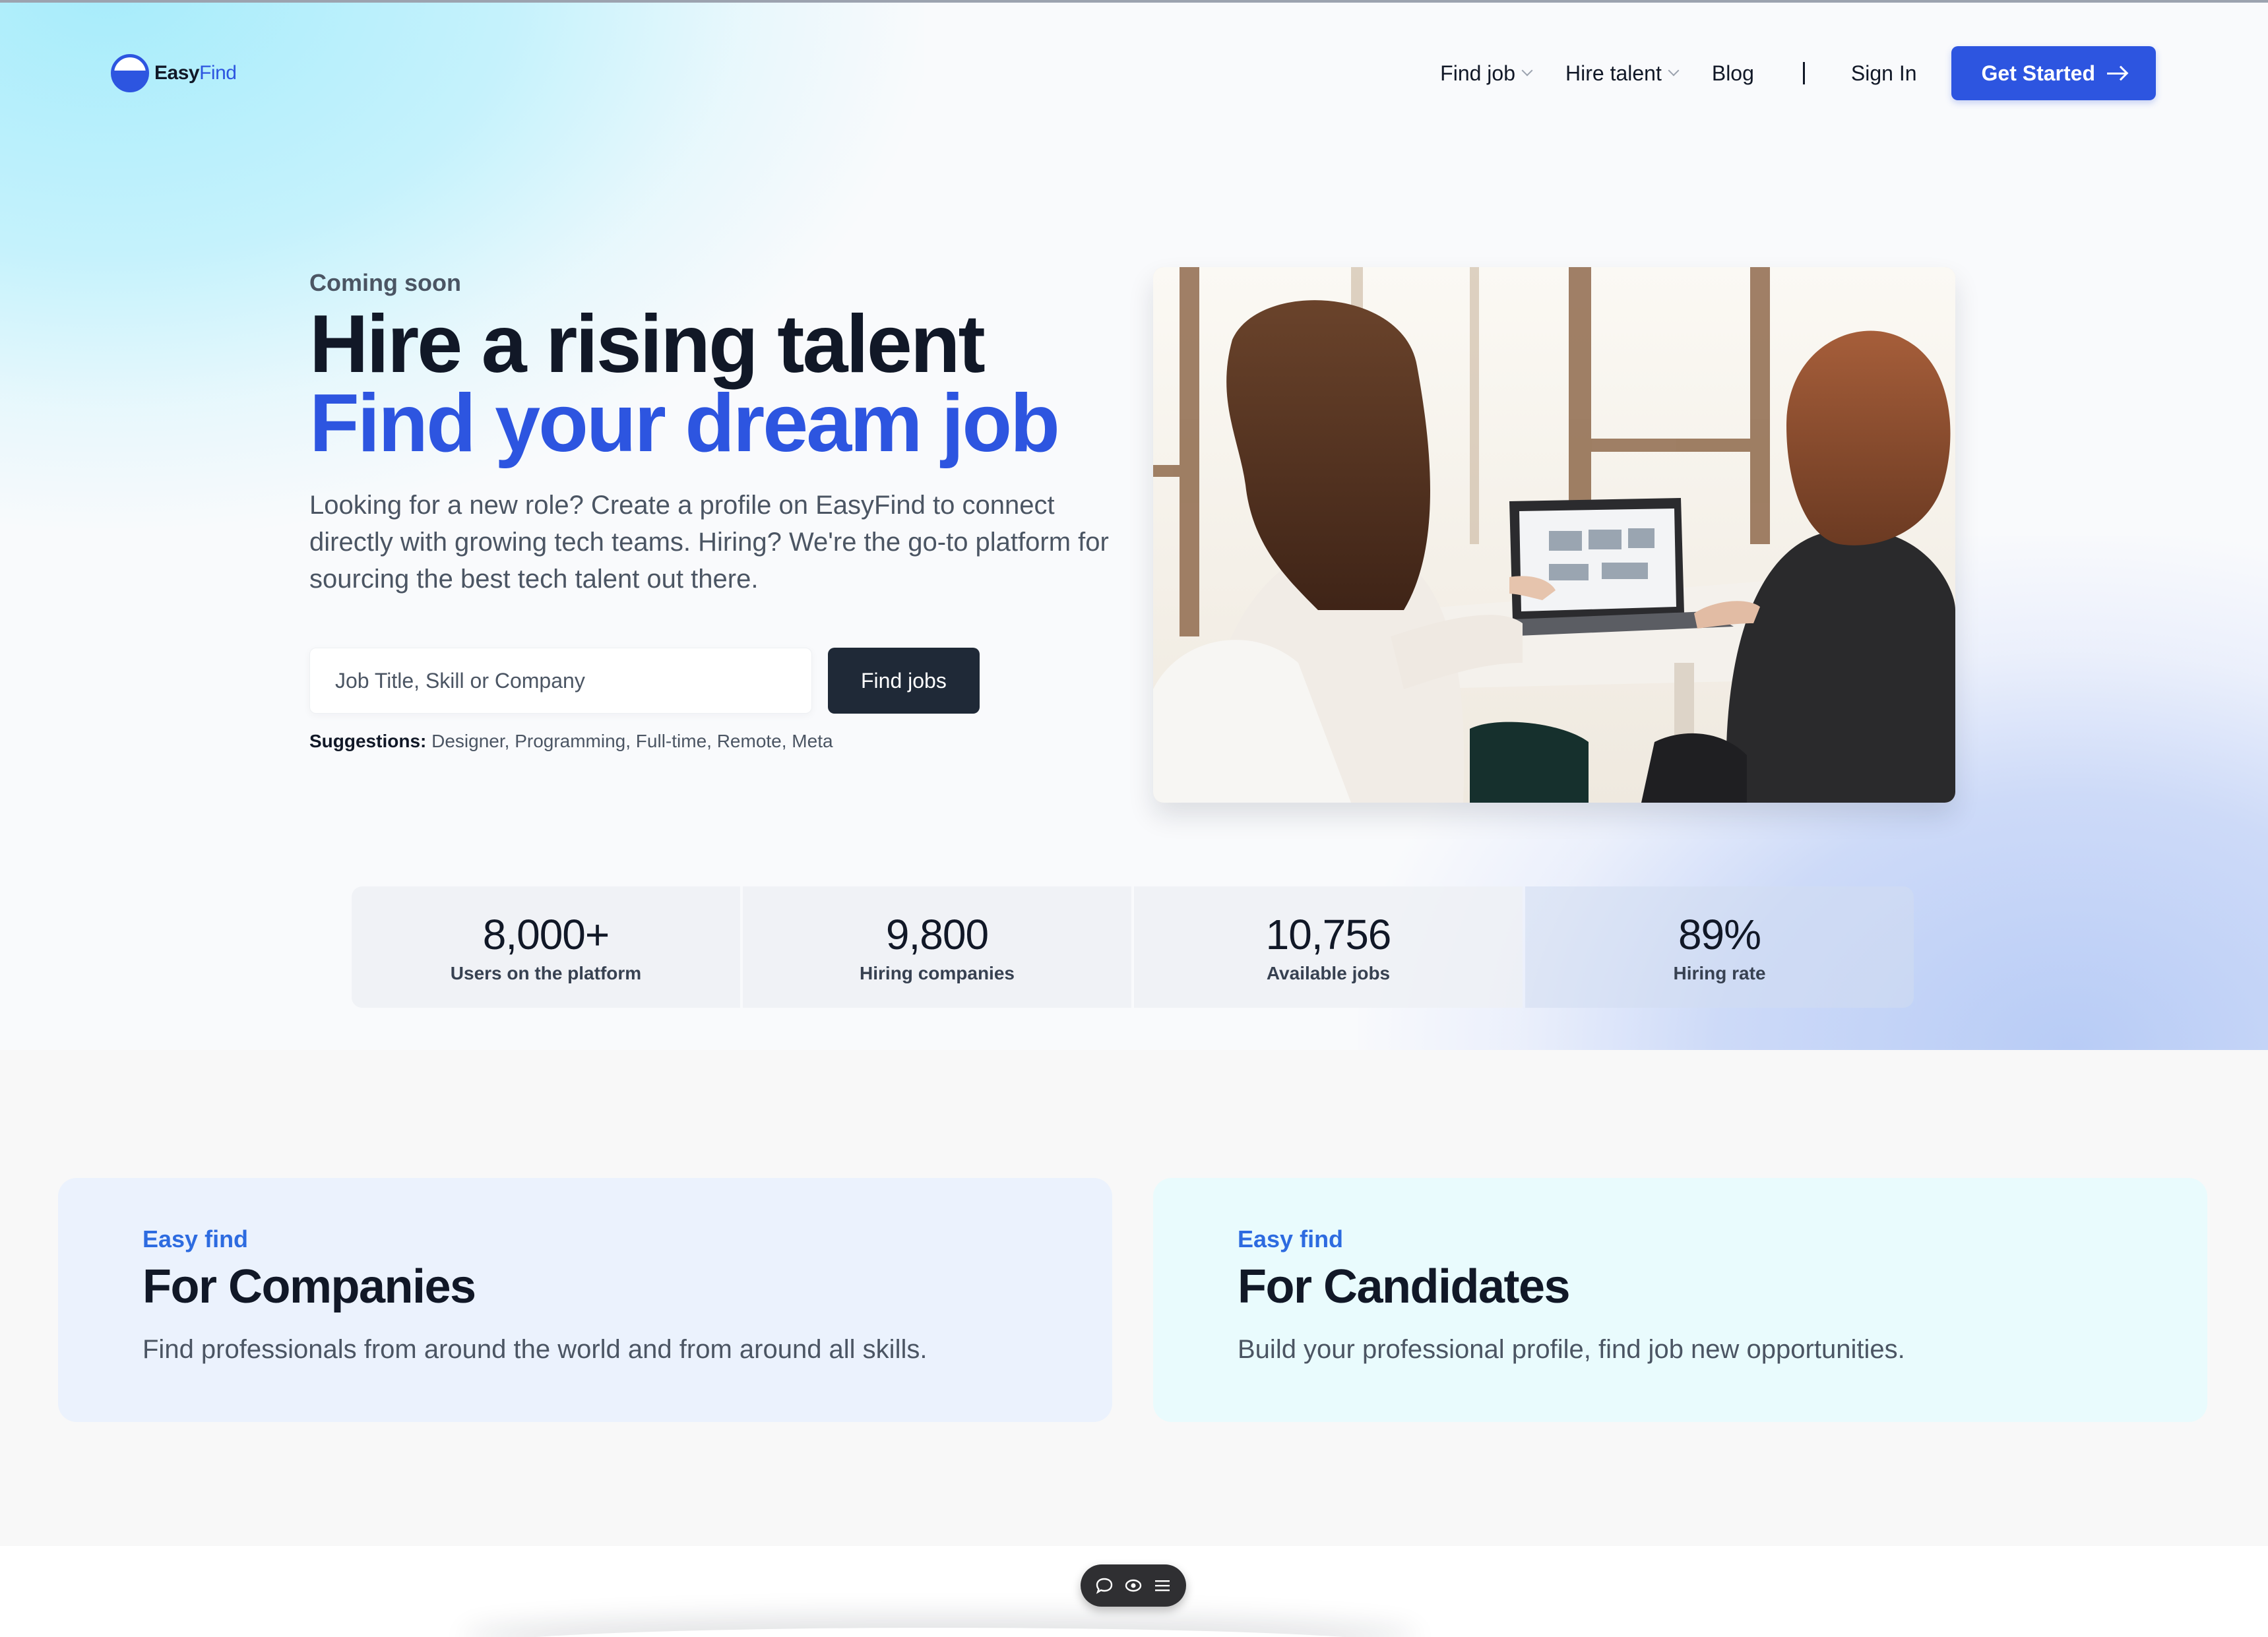 The width and height of the screenshot is (2268, 1637). What do you see at coordinates (2038, 73) in the screenshot?
I see `get-started-label: Get Started` at bounding box center [2038, 73].